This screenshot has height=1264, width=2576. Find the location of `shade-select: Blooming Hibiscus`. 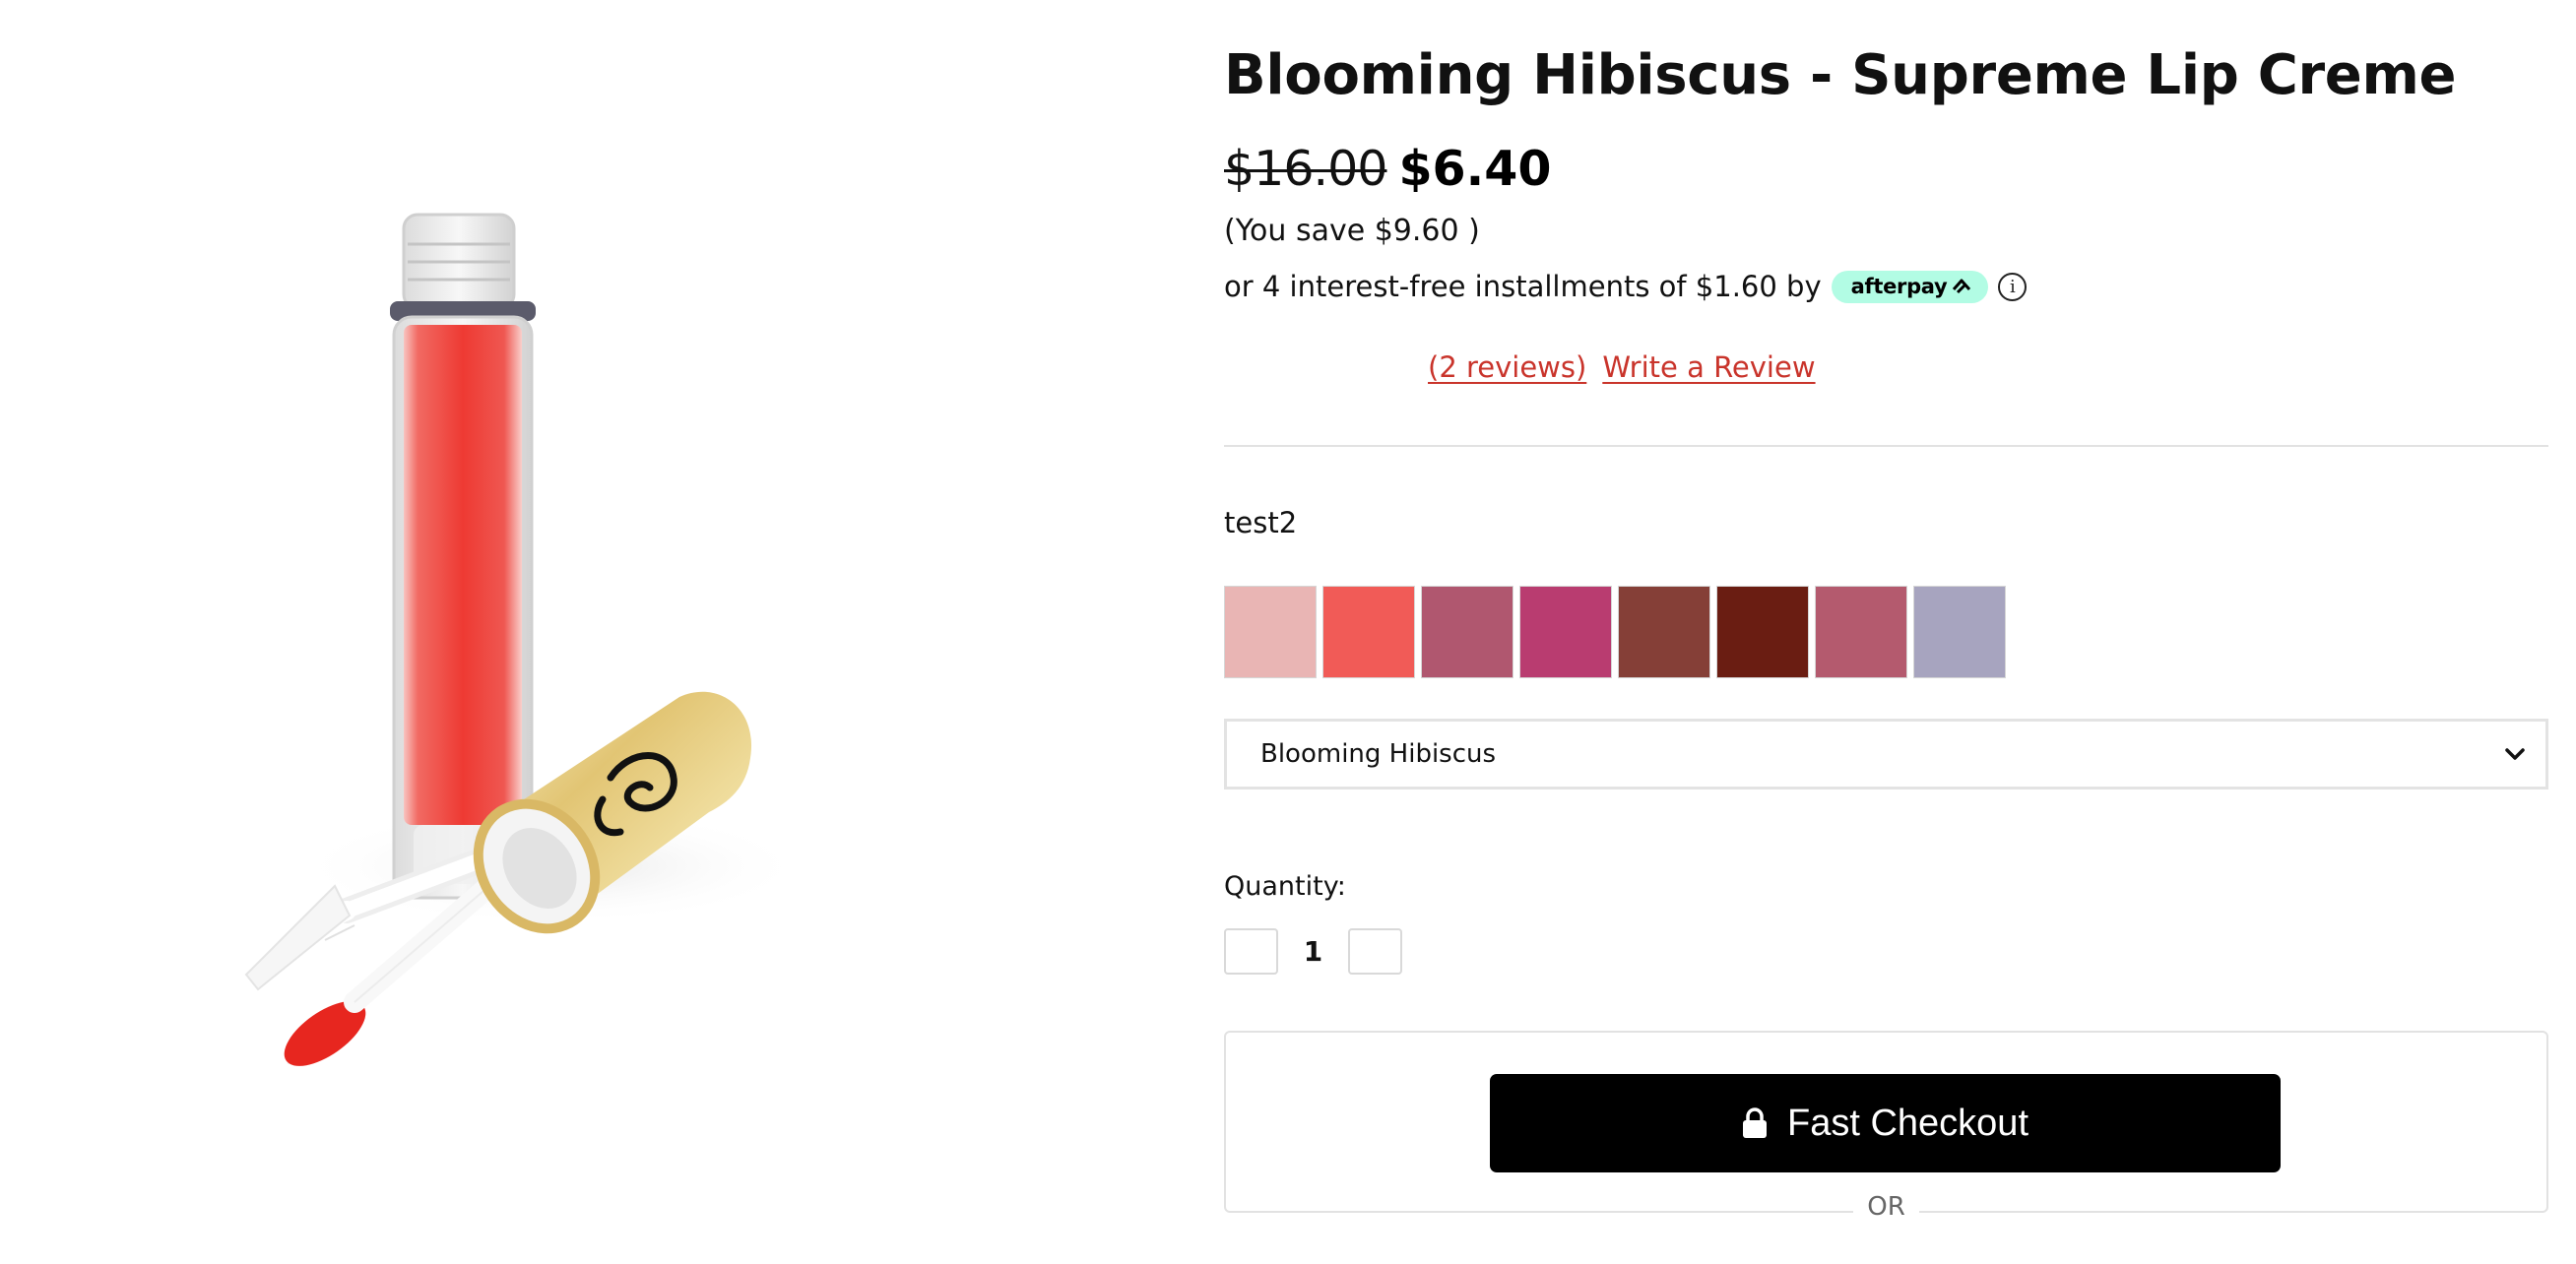

shade-select: Blooming Hibiscus is located at coordinates (1886, 755).